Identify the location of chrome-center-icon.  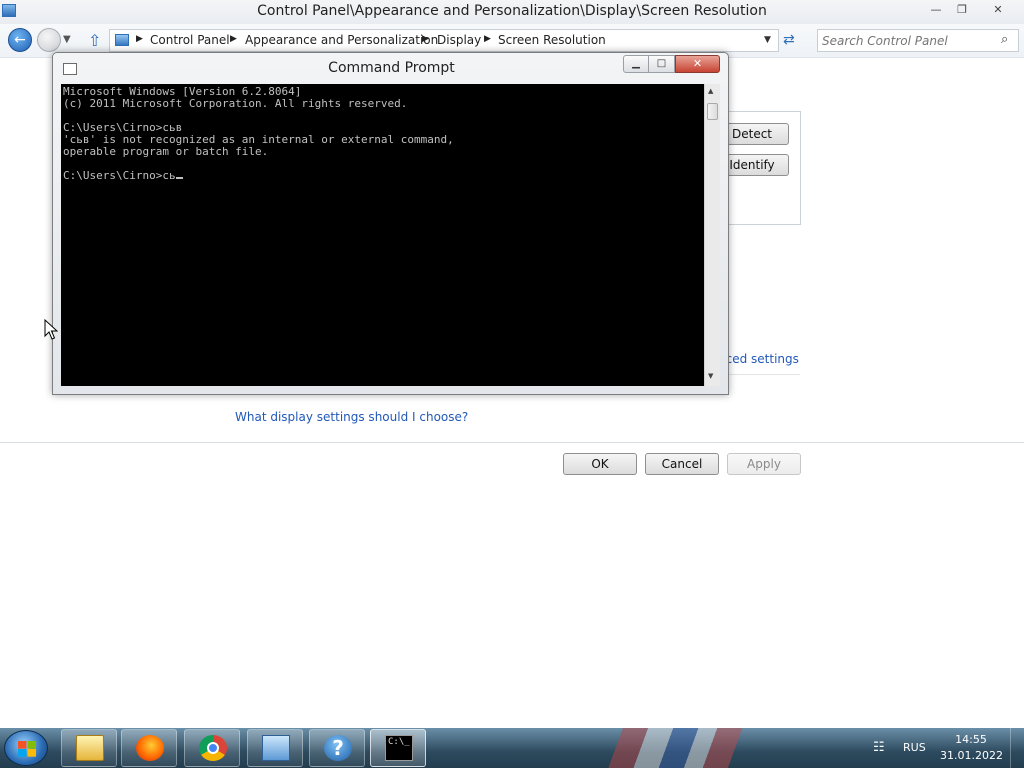
(213, 748).